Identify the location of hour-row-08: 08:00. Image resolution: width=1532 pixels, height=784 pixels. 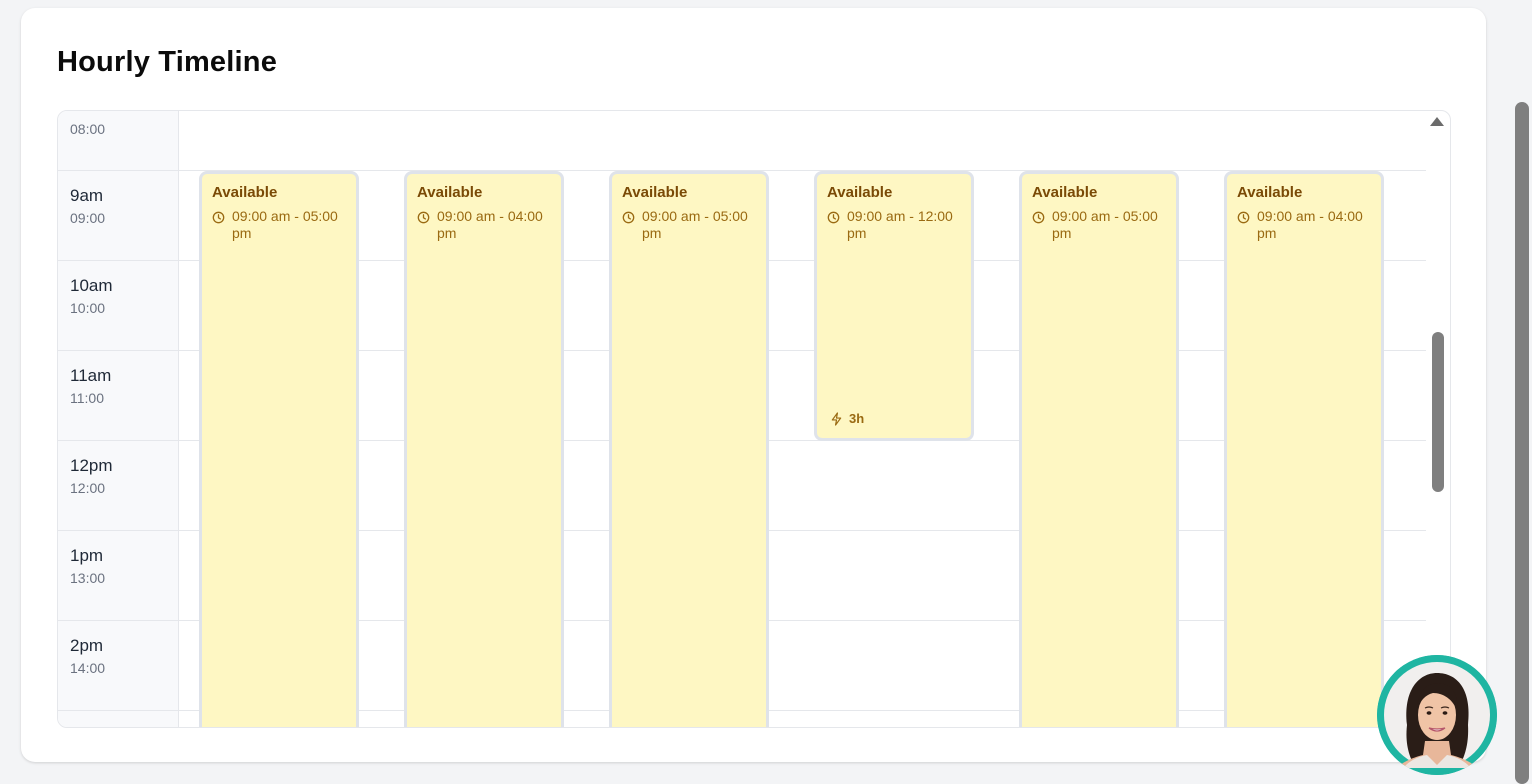
(87, 129).